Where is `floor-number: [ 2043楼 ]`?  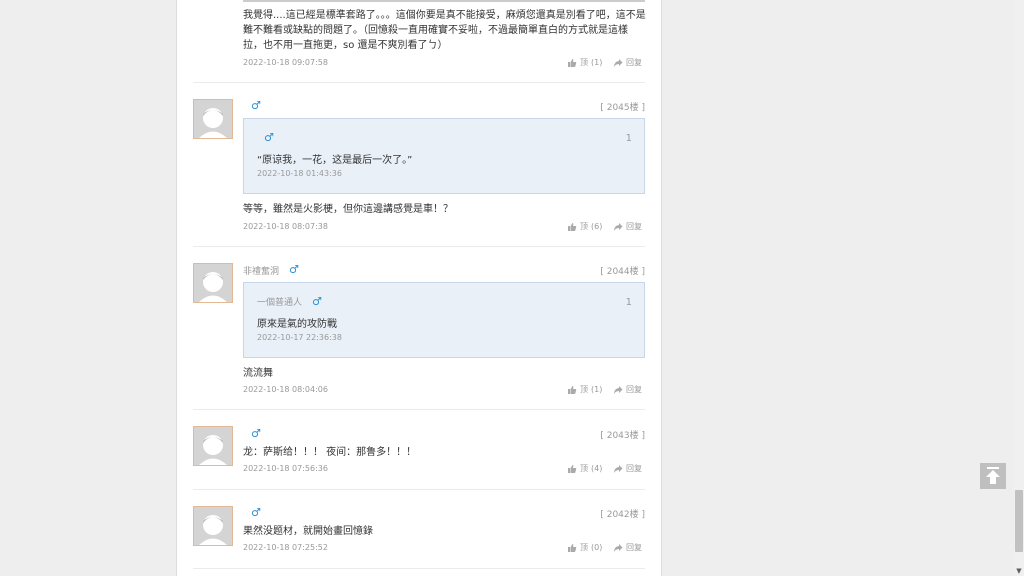
floor-number: [ 2043楼 ] is located at coordinates (622, 436).